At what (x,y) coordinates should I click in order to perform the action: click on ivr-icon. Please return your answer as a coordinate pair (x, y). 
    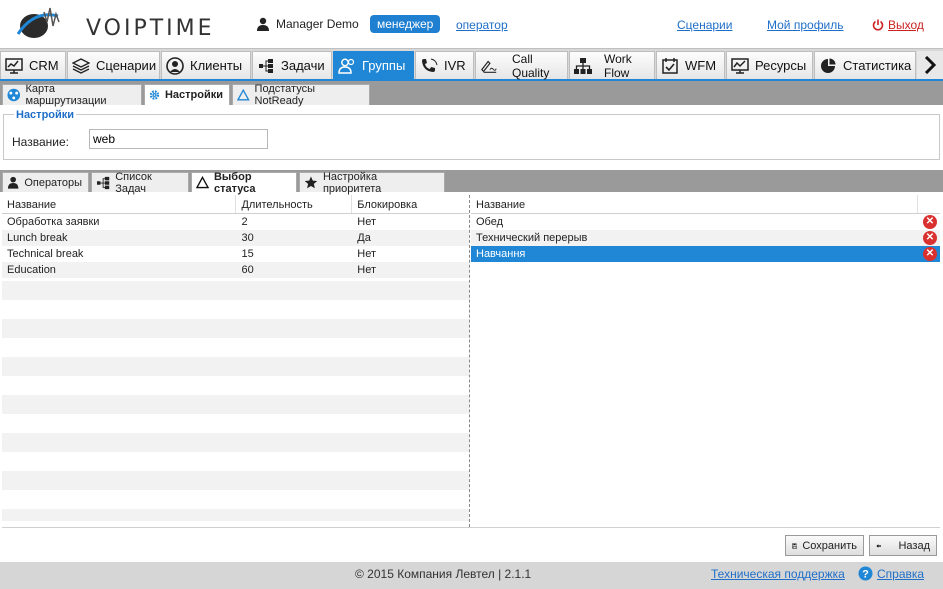
    Looking at the image, I should click on (429, 66).